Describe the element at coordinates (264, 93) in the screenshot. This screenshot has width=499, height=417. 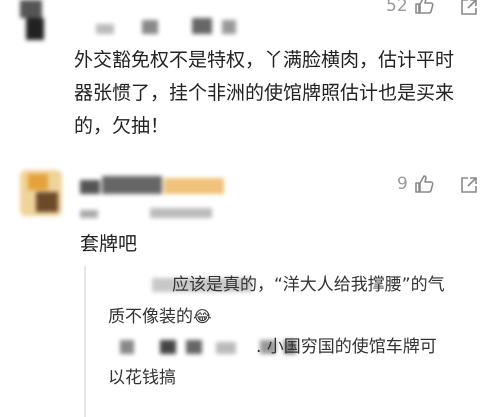
I see `comment-line: 器张惯了，挂个非洲的使馆牌照估计也是买来` at that location.